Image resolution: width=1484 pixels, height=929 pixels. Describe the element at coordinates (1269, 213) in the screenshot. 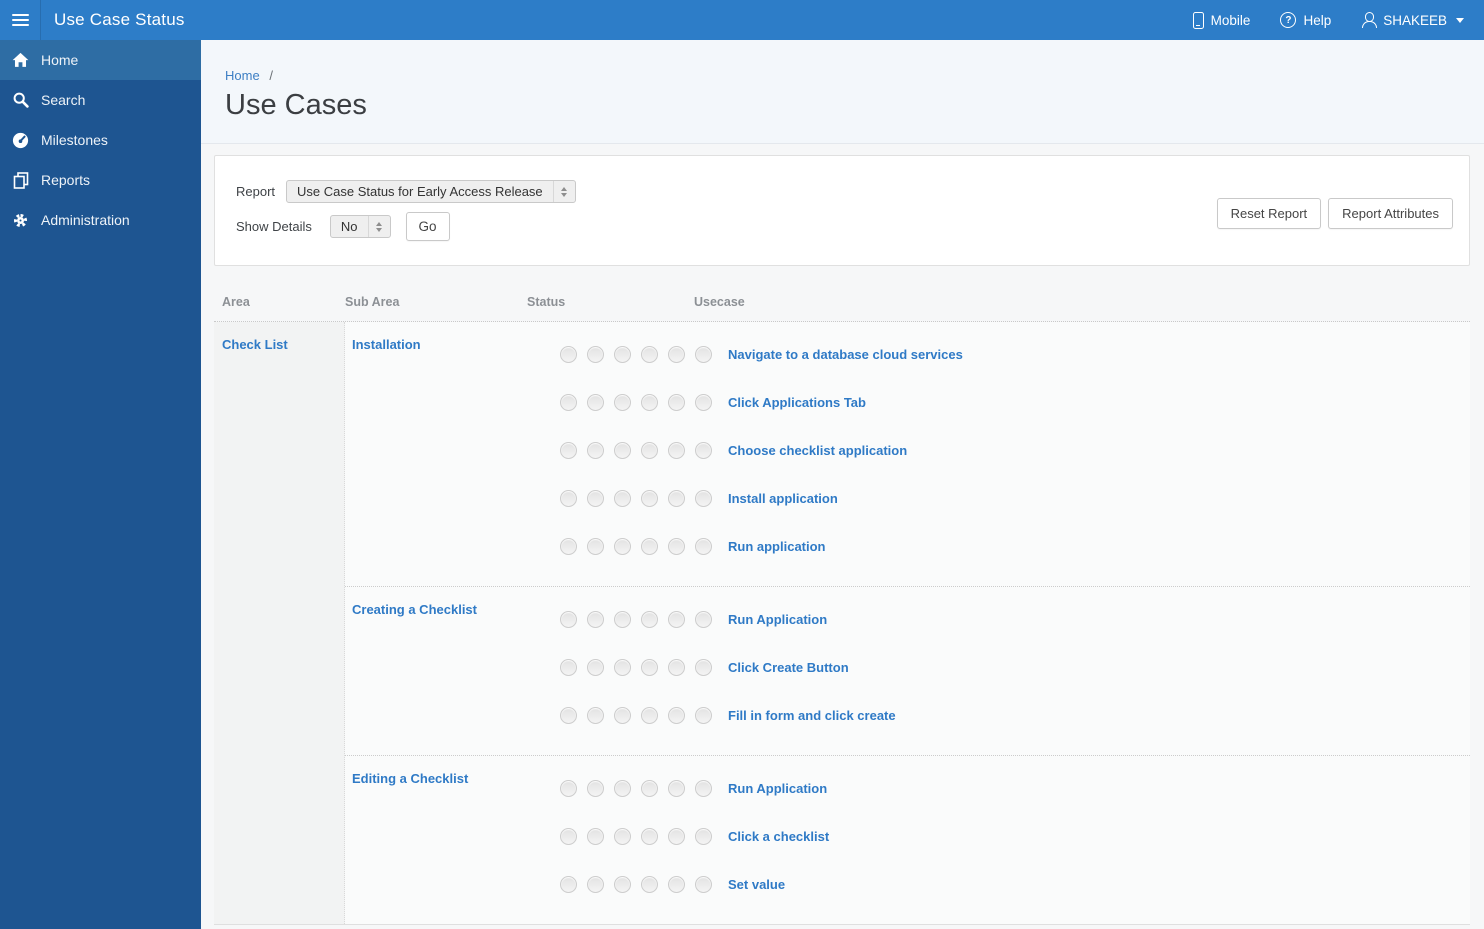

I see `reset-report-button: Reset Report` at that location.